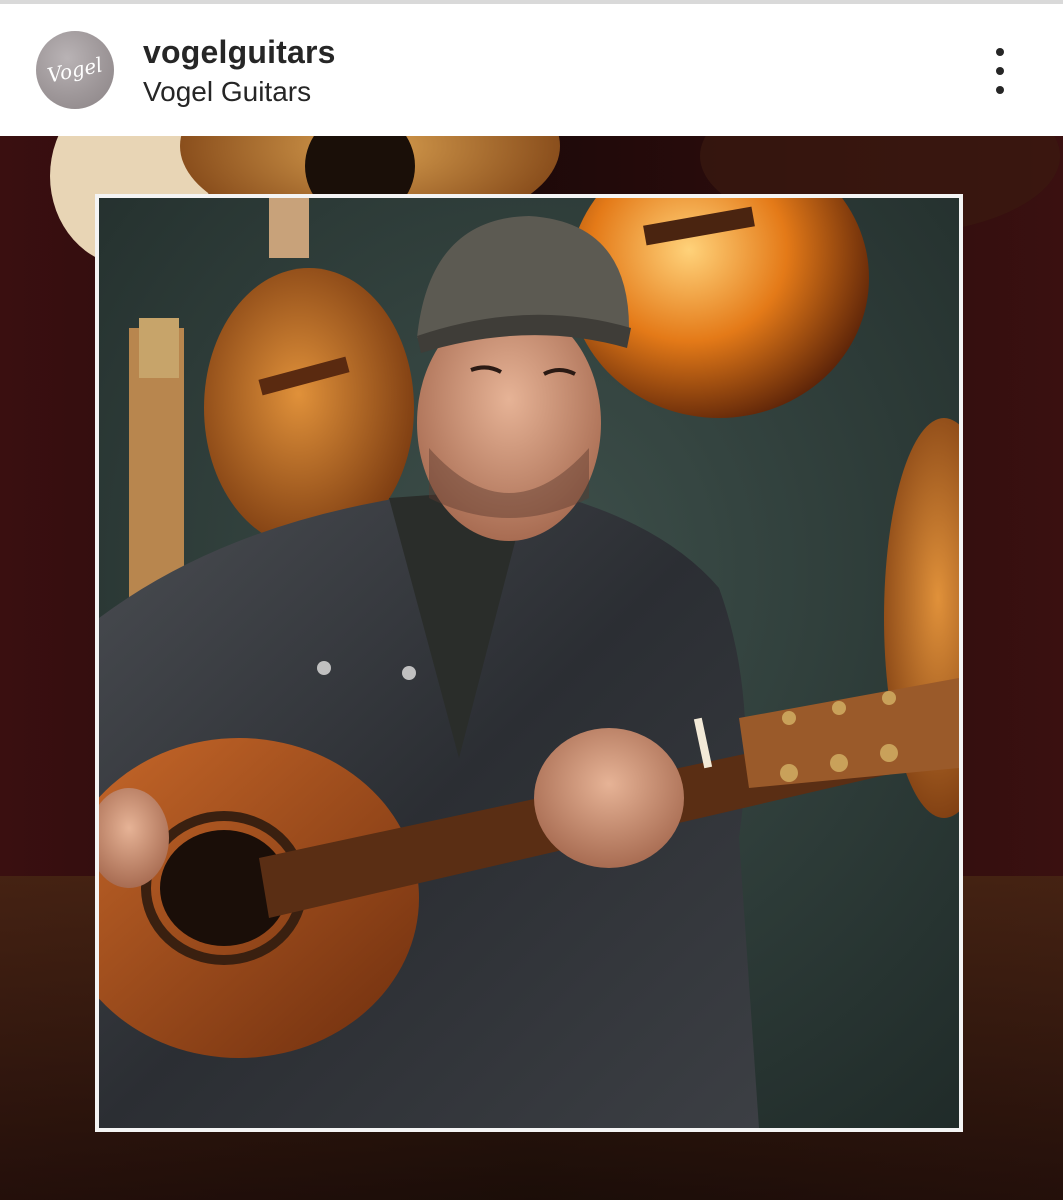 Image resolution: width=1063 pixels, height=1200 pixels. I want to click on more-options-button, so click(1000, 71).